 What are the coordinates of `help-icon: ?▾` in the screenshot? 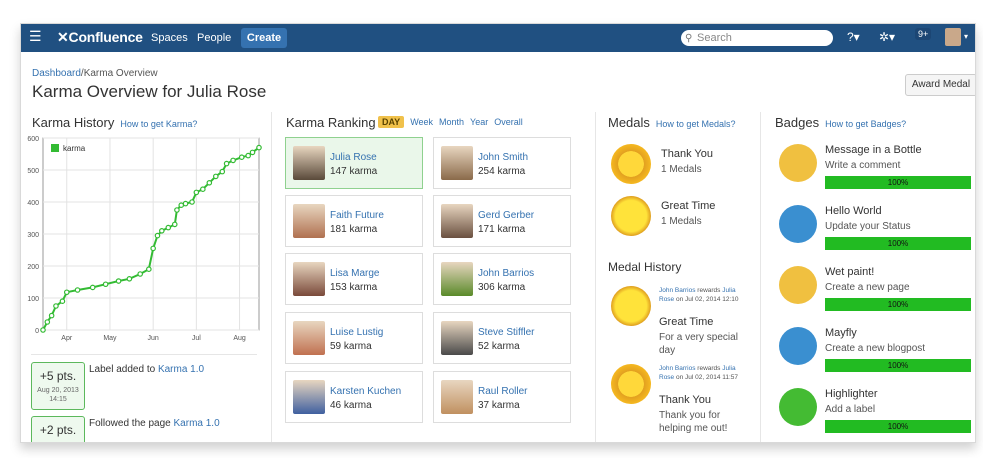 It's located at (853, 37).